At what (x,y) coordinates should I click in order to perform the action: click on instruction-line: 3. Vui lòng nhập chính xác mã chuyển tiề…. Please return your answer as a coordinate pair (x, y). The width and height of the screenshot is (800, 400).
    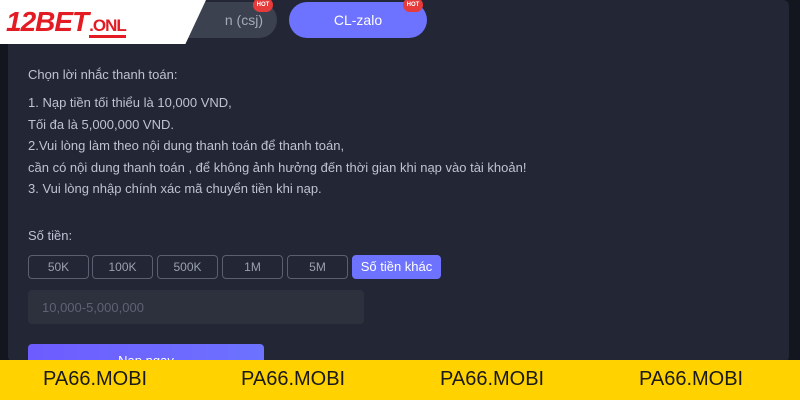
    Looking at the image, I should click on (175, 188).